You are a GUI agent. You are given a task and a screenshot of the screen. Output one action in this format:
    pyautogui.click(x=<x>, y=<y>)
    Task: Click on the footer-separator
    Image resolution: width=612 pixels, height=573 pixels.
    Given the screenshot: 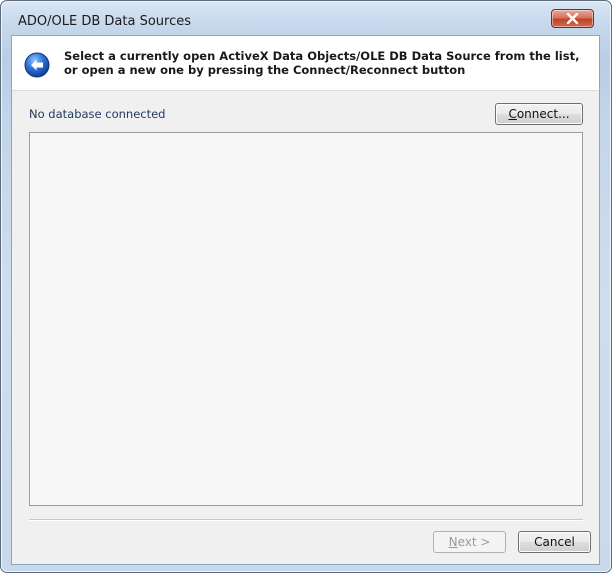 What is the action you would take?
    pyautogui.click(x=306, y=520)
    